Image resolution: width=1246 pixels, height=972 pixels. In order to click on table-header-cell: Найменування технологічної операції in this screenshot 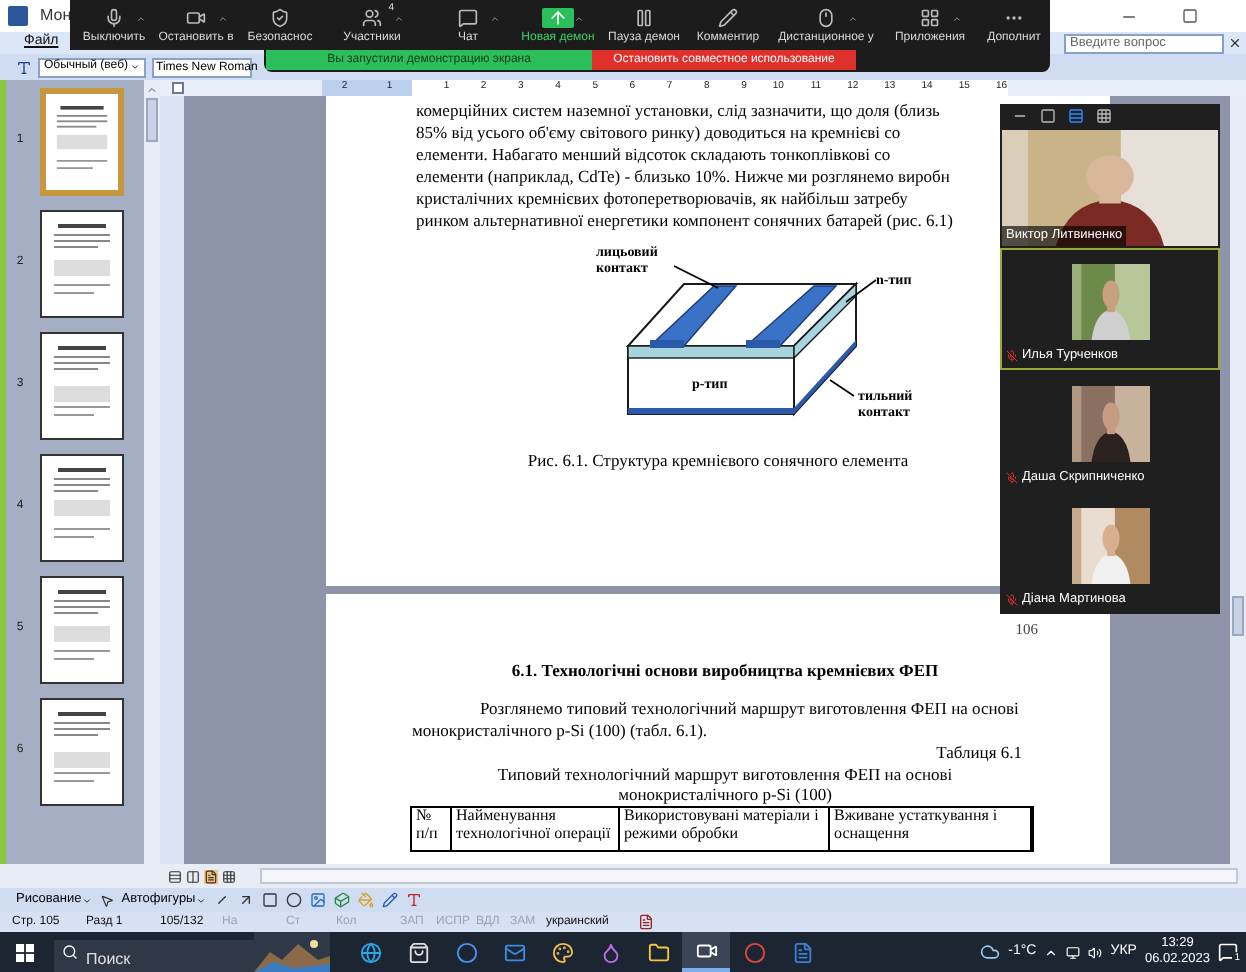, I will do `click(536, 829)`.